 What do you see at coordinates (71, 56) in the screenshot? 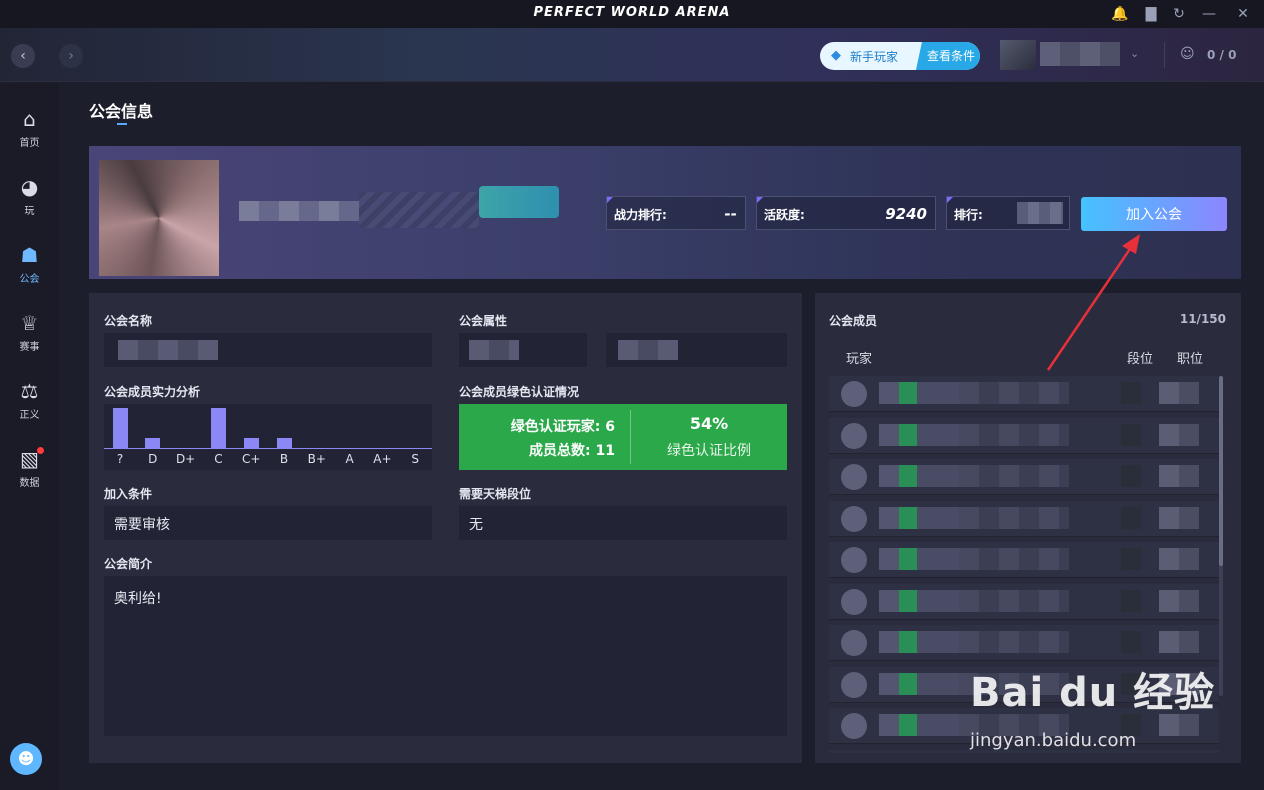
I see `forward-button: ›` at bounding box center [71, 56].